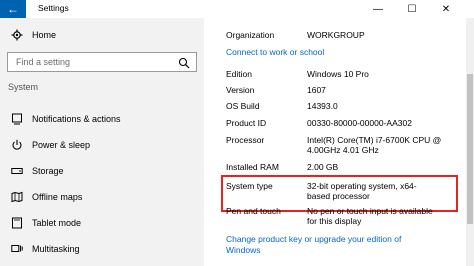  Describe the element at coordinates (102, 35) in the screenshot. I see `sidebar-item-home: Home` at that location.